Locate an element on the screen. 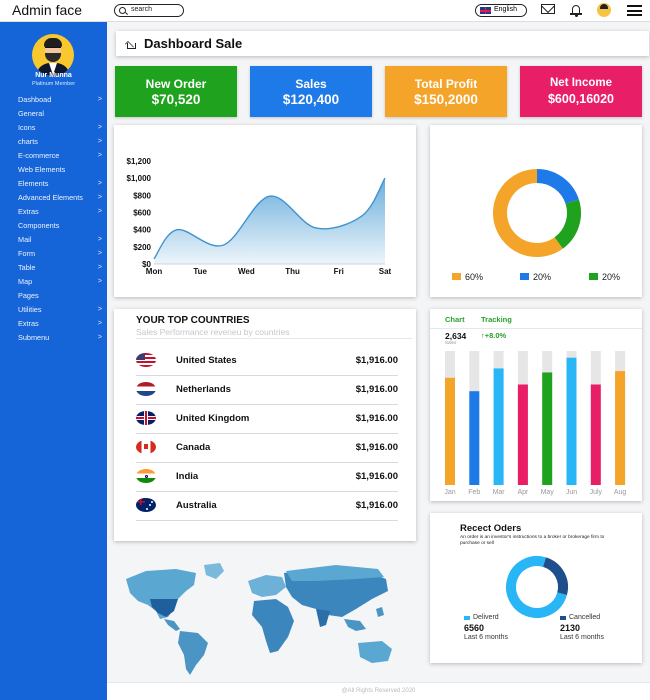 The height and width of the screenshot is (700, 650). x-tick-label: Sat is located at coordinates (385, 271).